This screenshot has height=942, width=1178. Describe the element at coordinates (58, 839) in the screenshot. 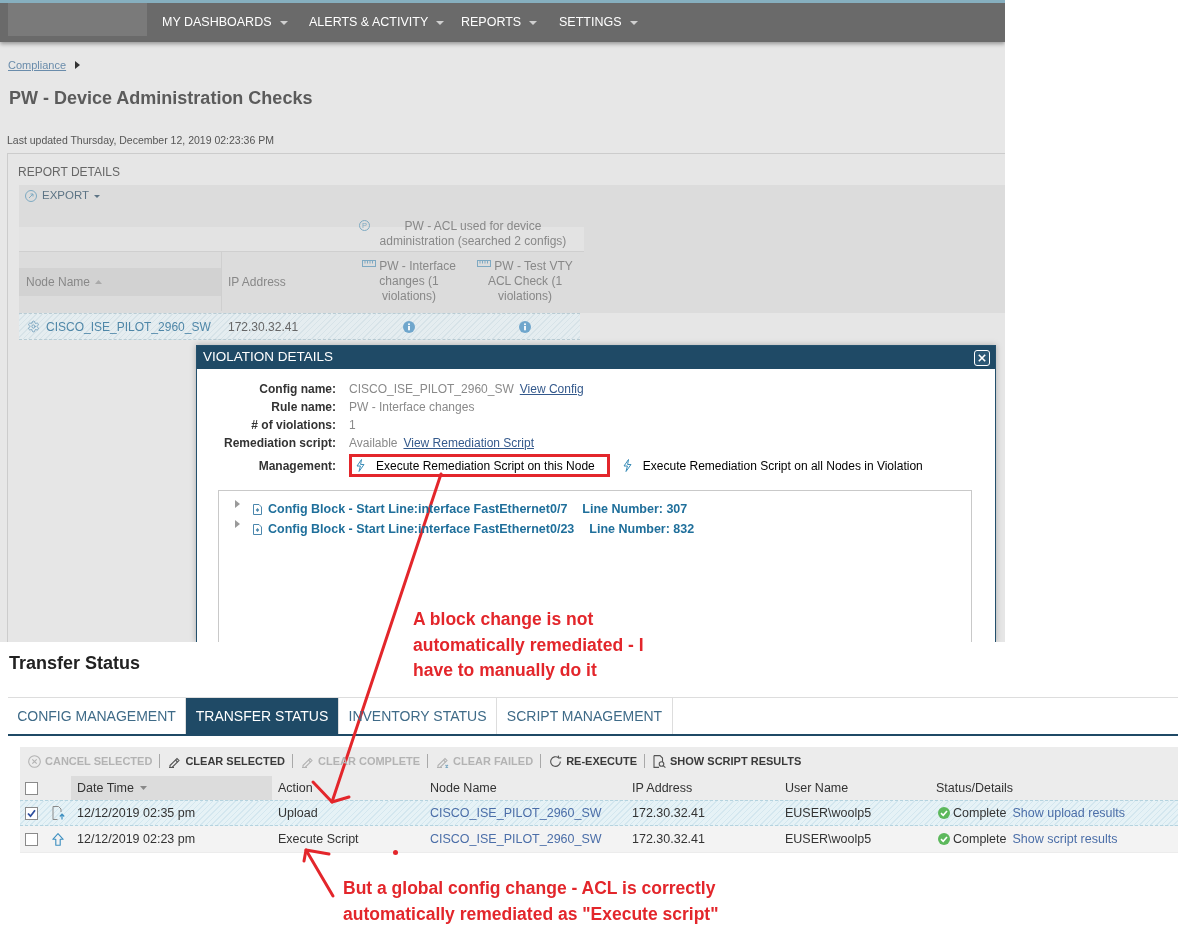

I see `arrow-up-icon` at that location.